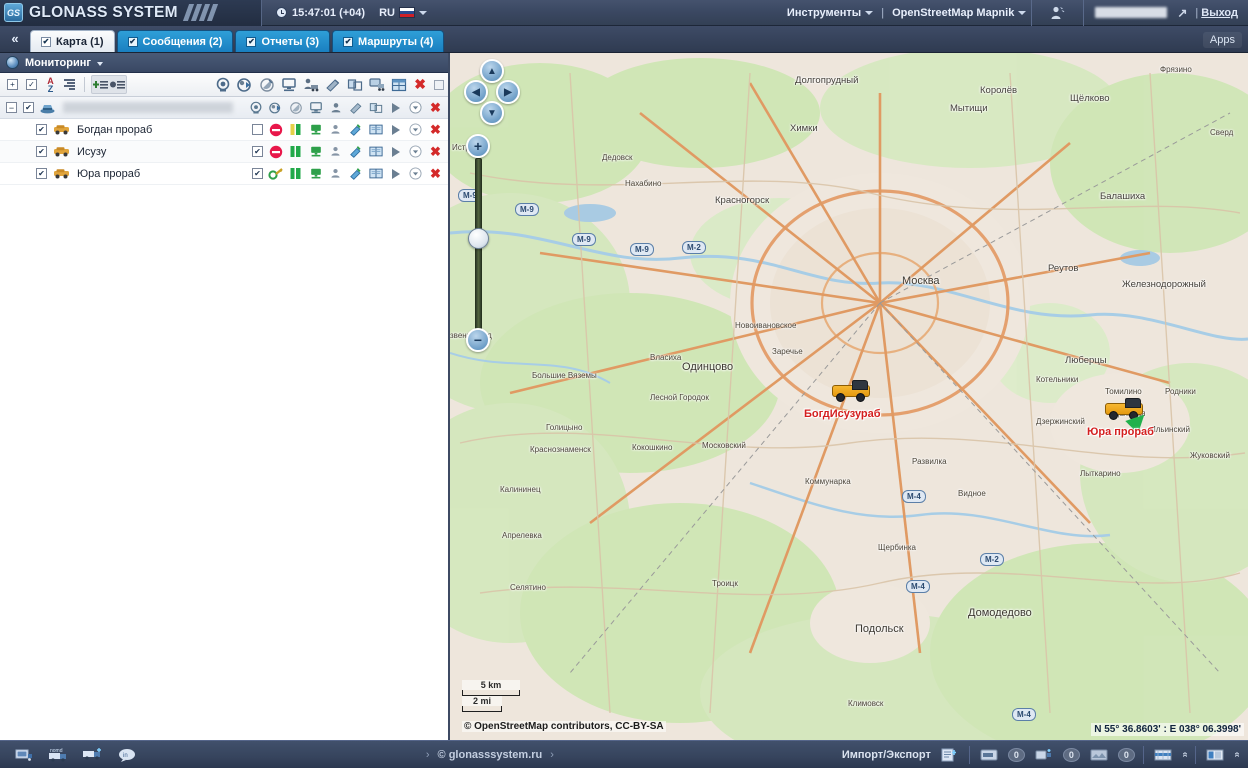  Describe the element at coordinates (50, 84) in the screenshot. I see `sort-az-button: AZ` at that location.